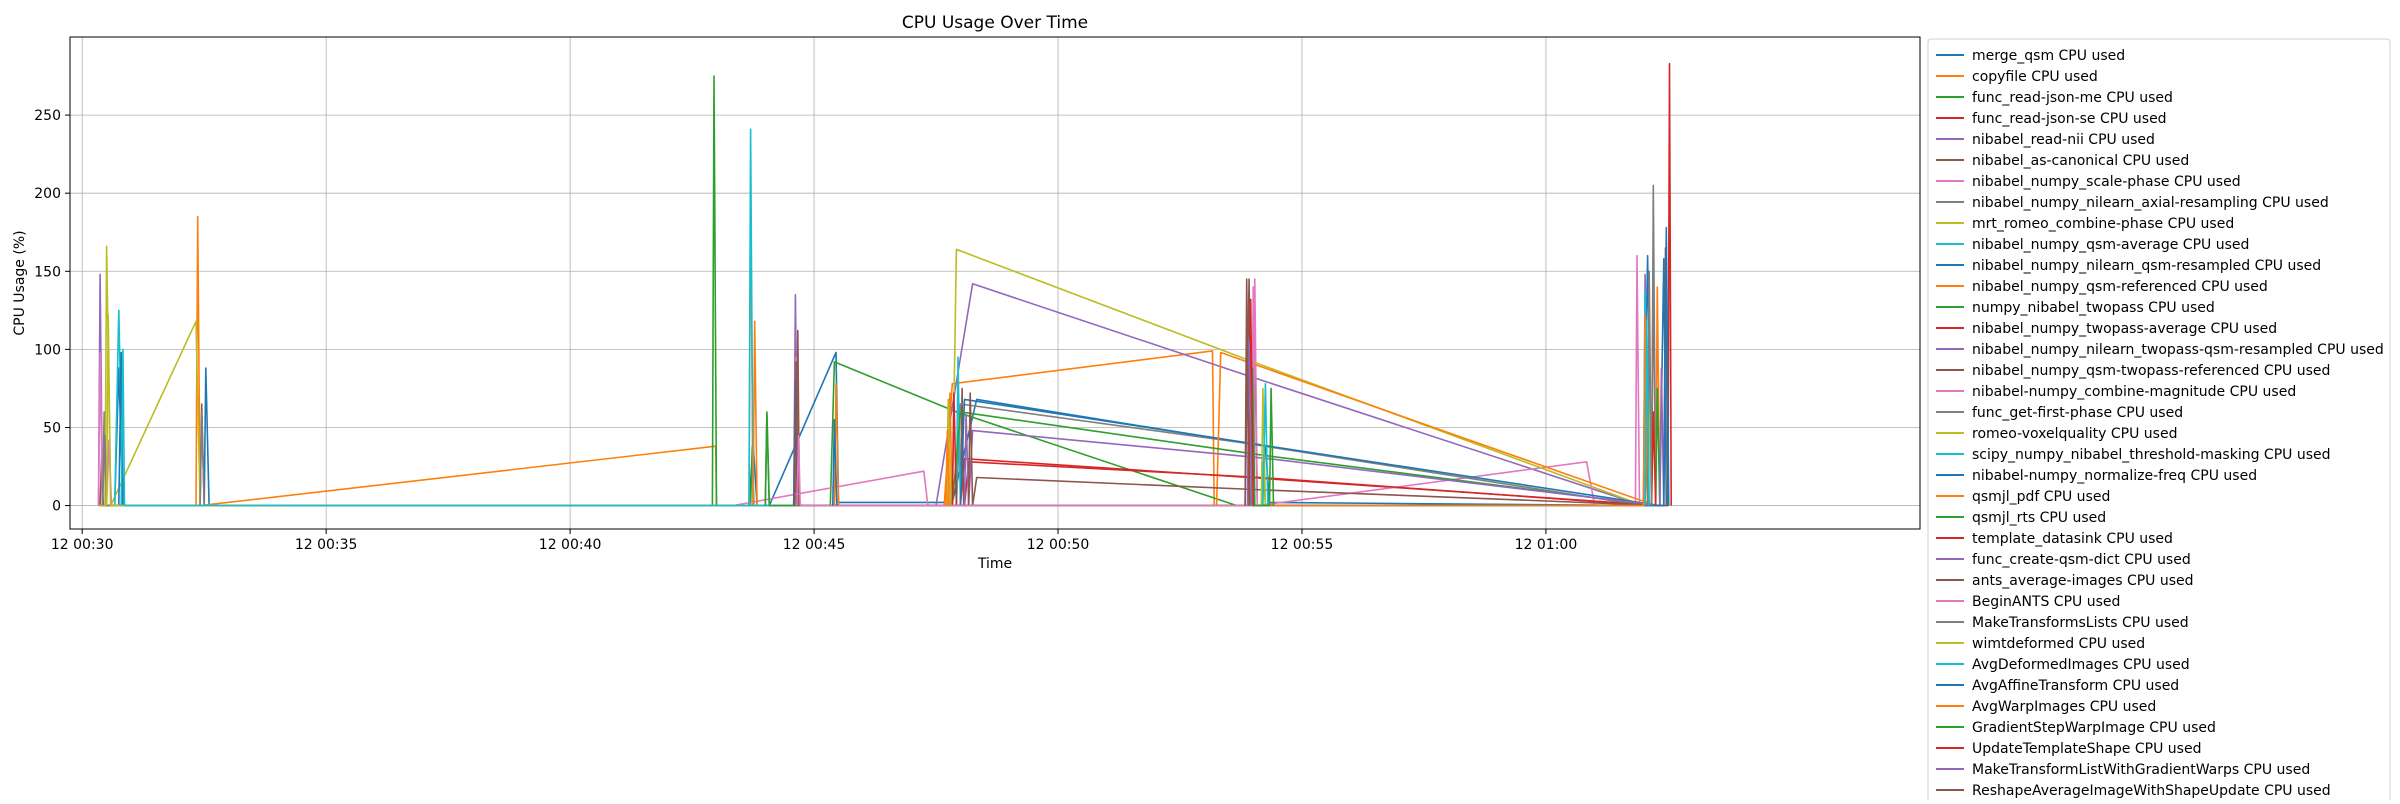 The width and height of the screenshot is (2400, 804). What do you see at coordinates (2069, 119) in the screenshot?
I see `legend-entry: func_read-json-se CPU used` at bounding box center [2069, 119].